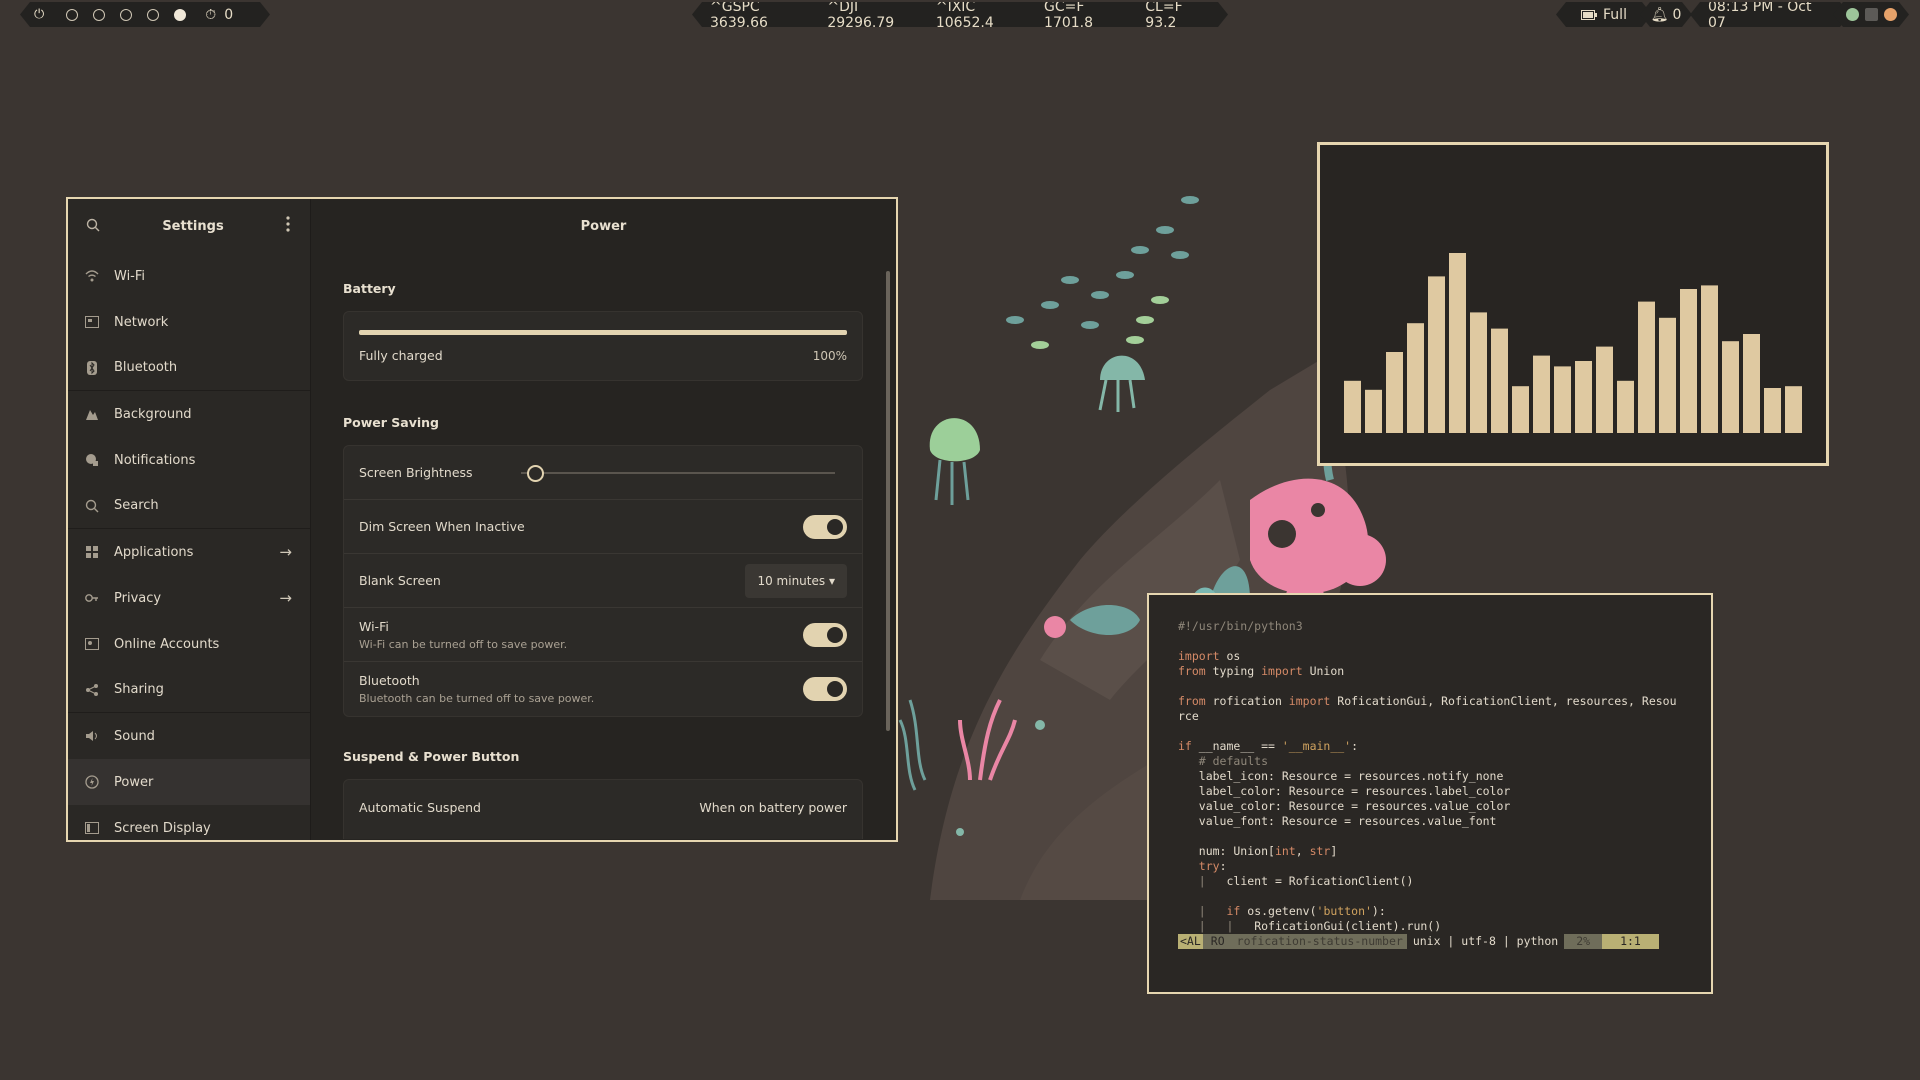 The width and height of the screenshot is (1920, 1080). Describe the element at coordinates (189, 506) in the screenshot. I see `sidebar-item-search: Search` at that location.